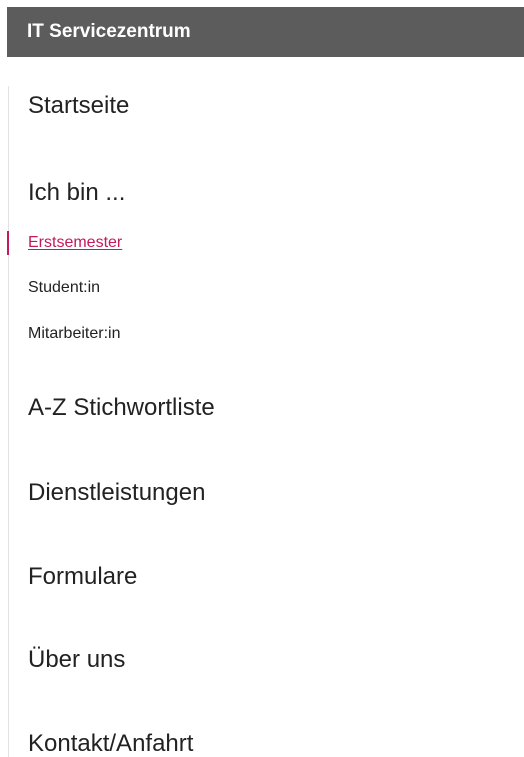 This screenshot has width=524, height=757. What do you see at coordinates (116, 493) in the screenshot?
I see `nav-item-dienstleistungen: Dienstleistungen` at bounding box center [116, 493].